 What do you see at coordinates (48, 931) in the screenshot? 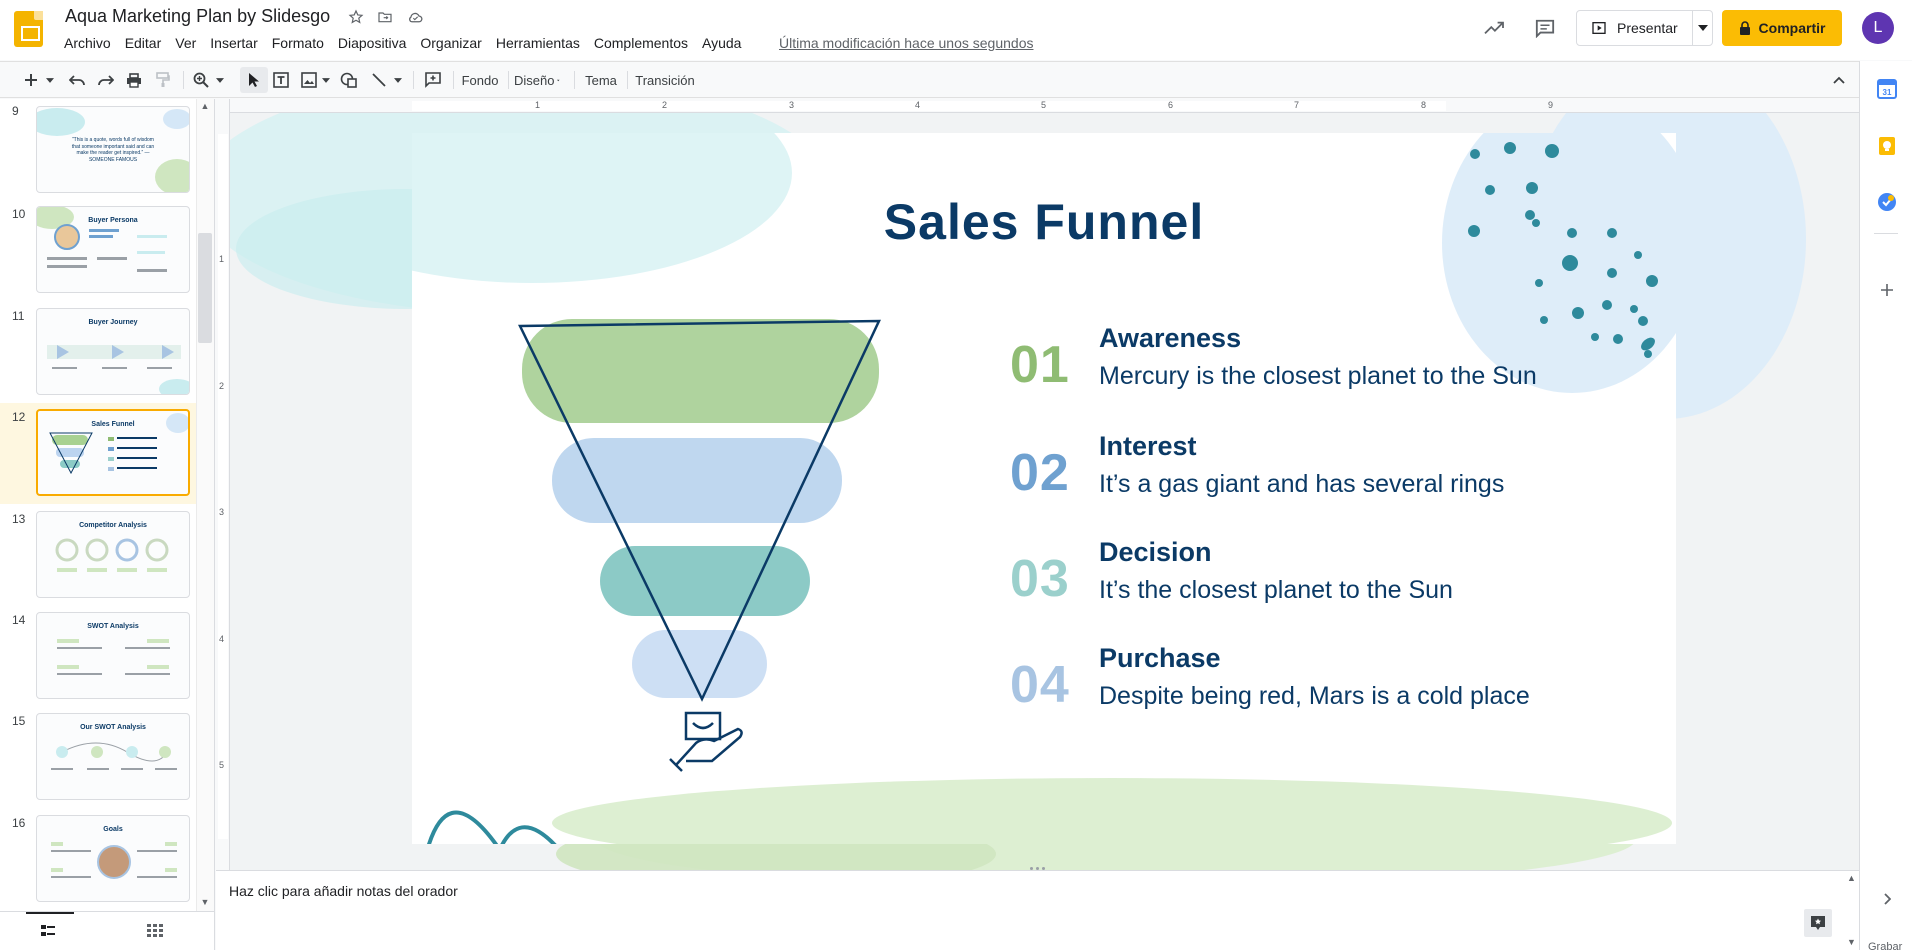
I see `filmstrip-view-icon` at bounding box center [48, 931].